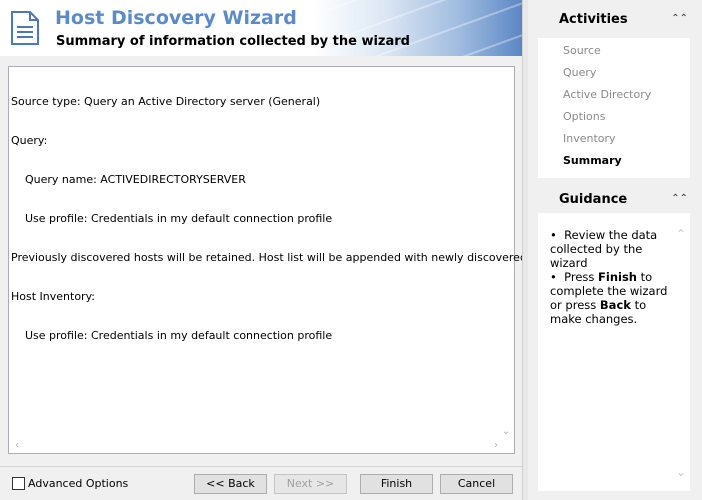 The height and width of the screenshot is (500, 702). I want to click on summary-line: Query name: ACTIVEDIRECTORYSERVER, so click(128, 179).